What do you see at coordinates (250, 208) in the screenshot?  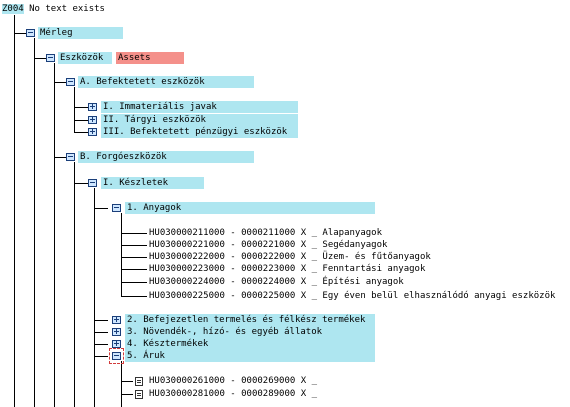 I see `tree-node-anyagok: 1. Anyagok` at bounding box center [250, 208].